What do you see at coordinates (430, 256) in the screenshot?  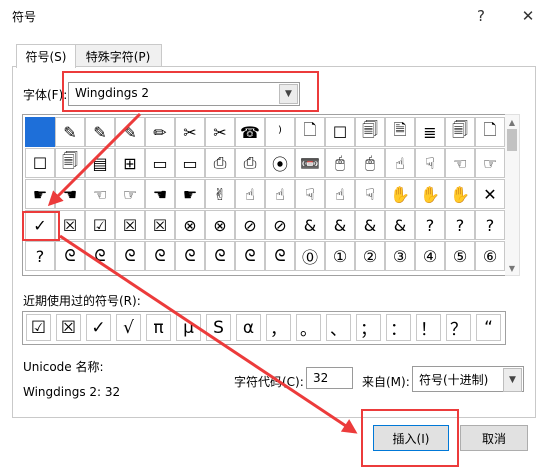 I see `symbol-cell: ④` at bounding box center [430, 256].